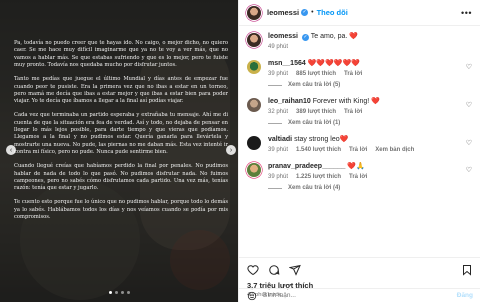 The width and height of the screenshot is (480, 302). Describe the element at coordinates (365, 123) in the screenshot. I see `view-replies-button: Xem câu trả lời (1)` at that location.